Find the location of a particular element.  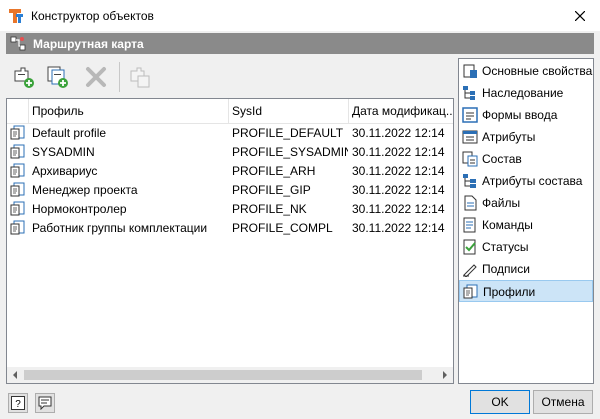

nav-item-composition-attributes: Атрибуты состава is located at coordinates (526, 181).